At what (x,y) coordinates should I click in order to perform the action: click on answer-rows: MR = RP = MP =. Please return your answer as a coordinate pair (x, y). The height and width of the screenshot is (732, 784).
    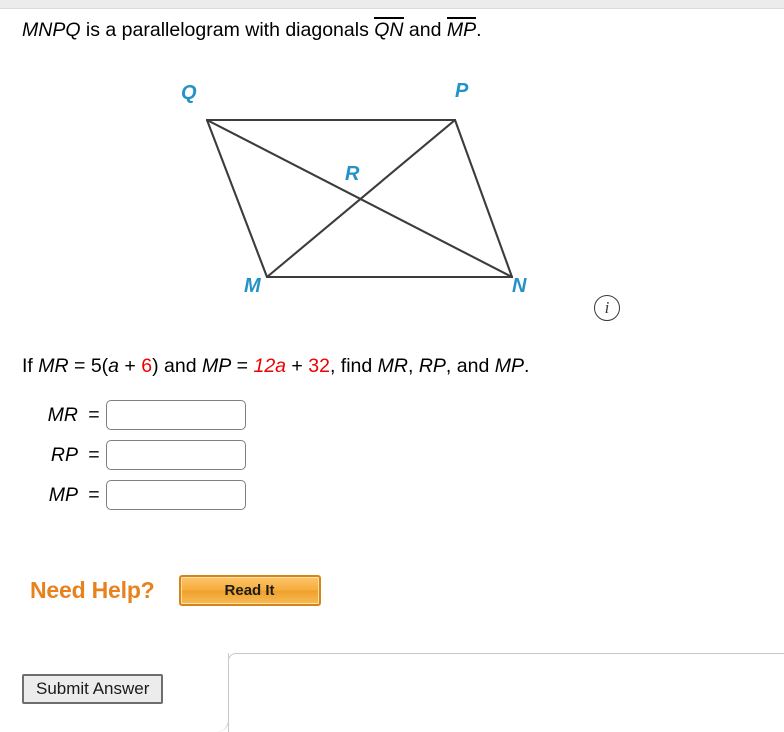
    Looking at the image, I should click on (152, 455).